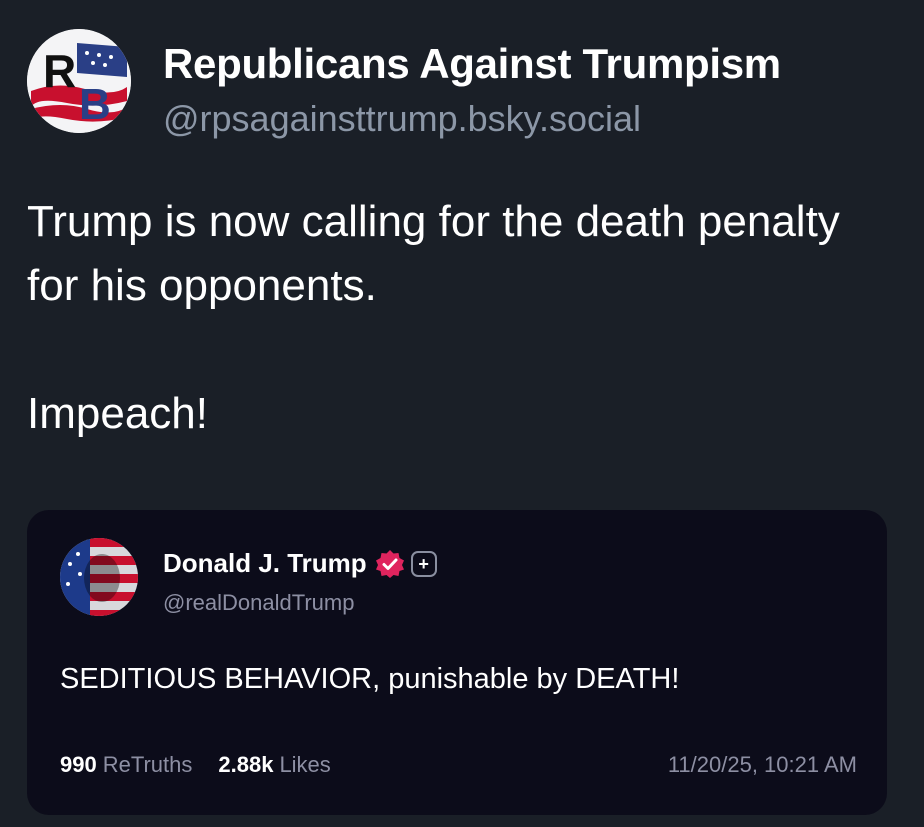 This screenshot has width=924, height=827. I want to click on flag-portrait-avatar-icon, so click(99, 577).